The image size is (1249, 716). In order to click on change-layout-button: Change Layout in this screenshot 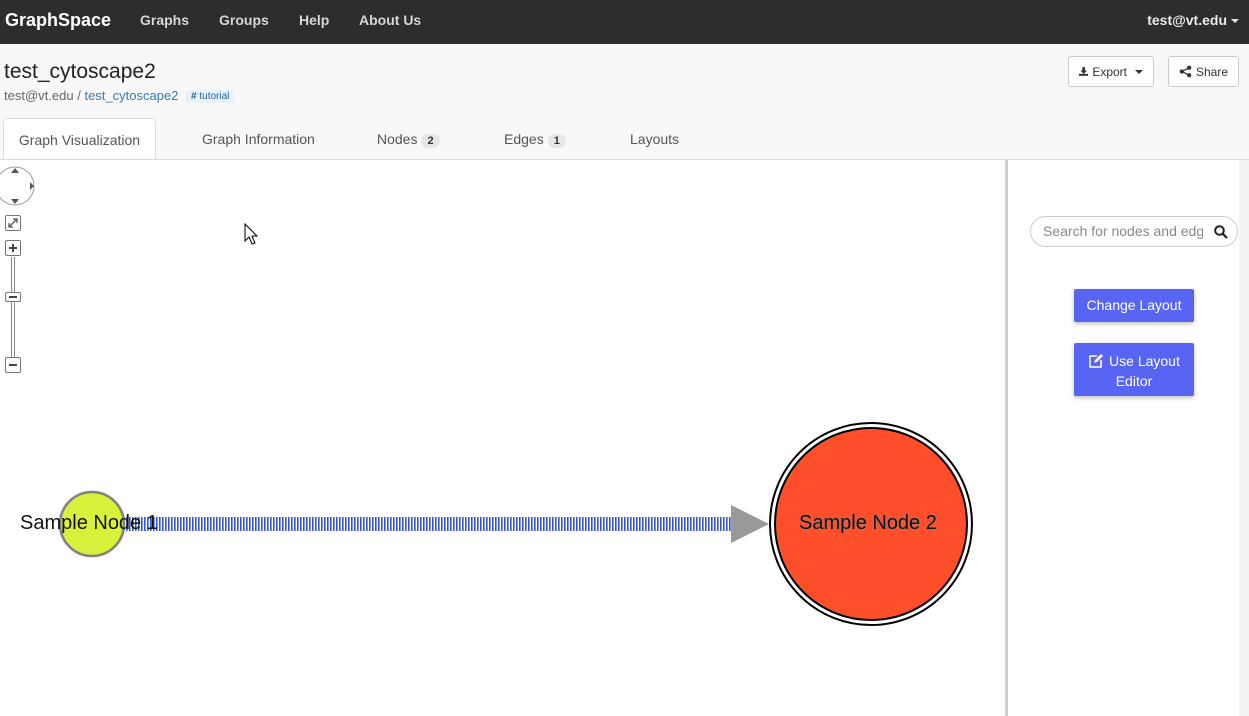, I will do `click(1134, 305)`.